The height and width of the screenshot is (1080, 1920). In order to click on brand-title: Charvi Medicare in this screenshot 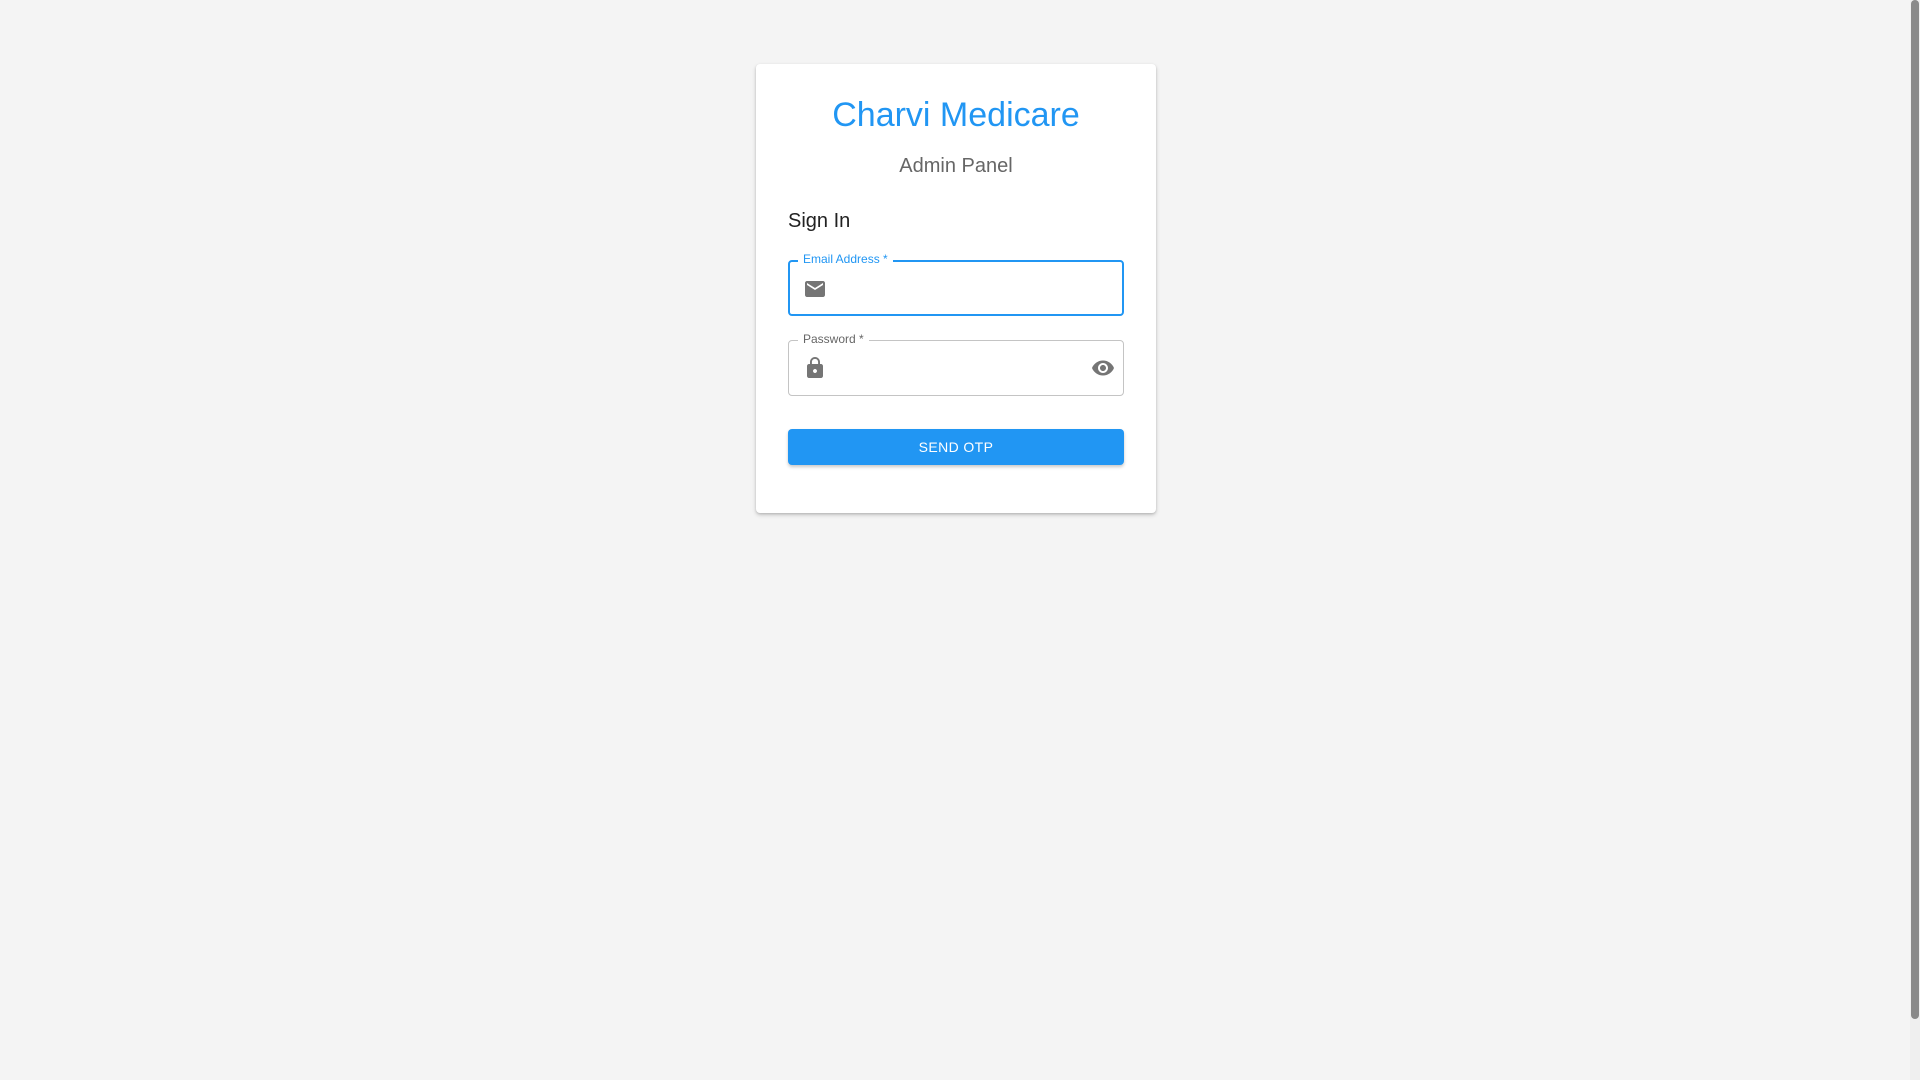, I will do `click(956, 115)`.